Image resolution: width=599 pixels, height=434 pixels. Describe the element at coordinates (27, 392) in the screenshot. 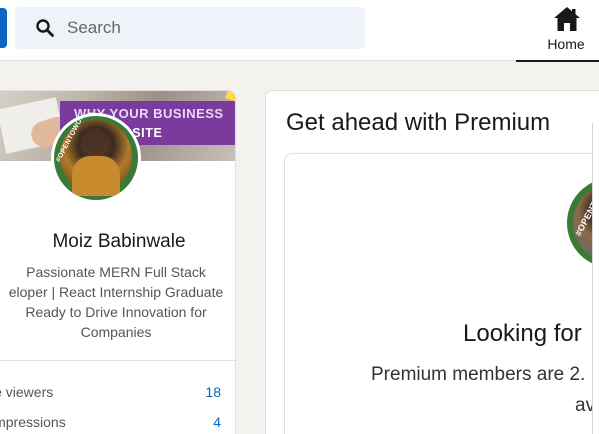

I see `stat-label: le viewers` at that location.